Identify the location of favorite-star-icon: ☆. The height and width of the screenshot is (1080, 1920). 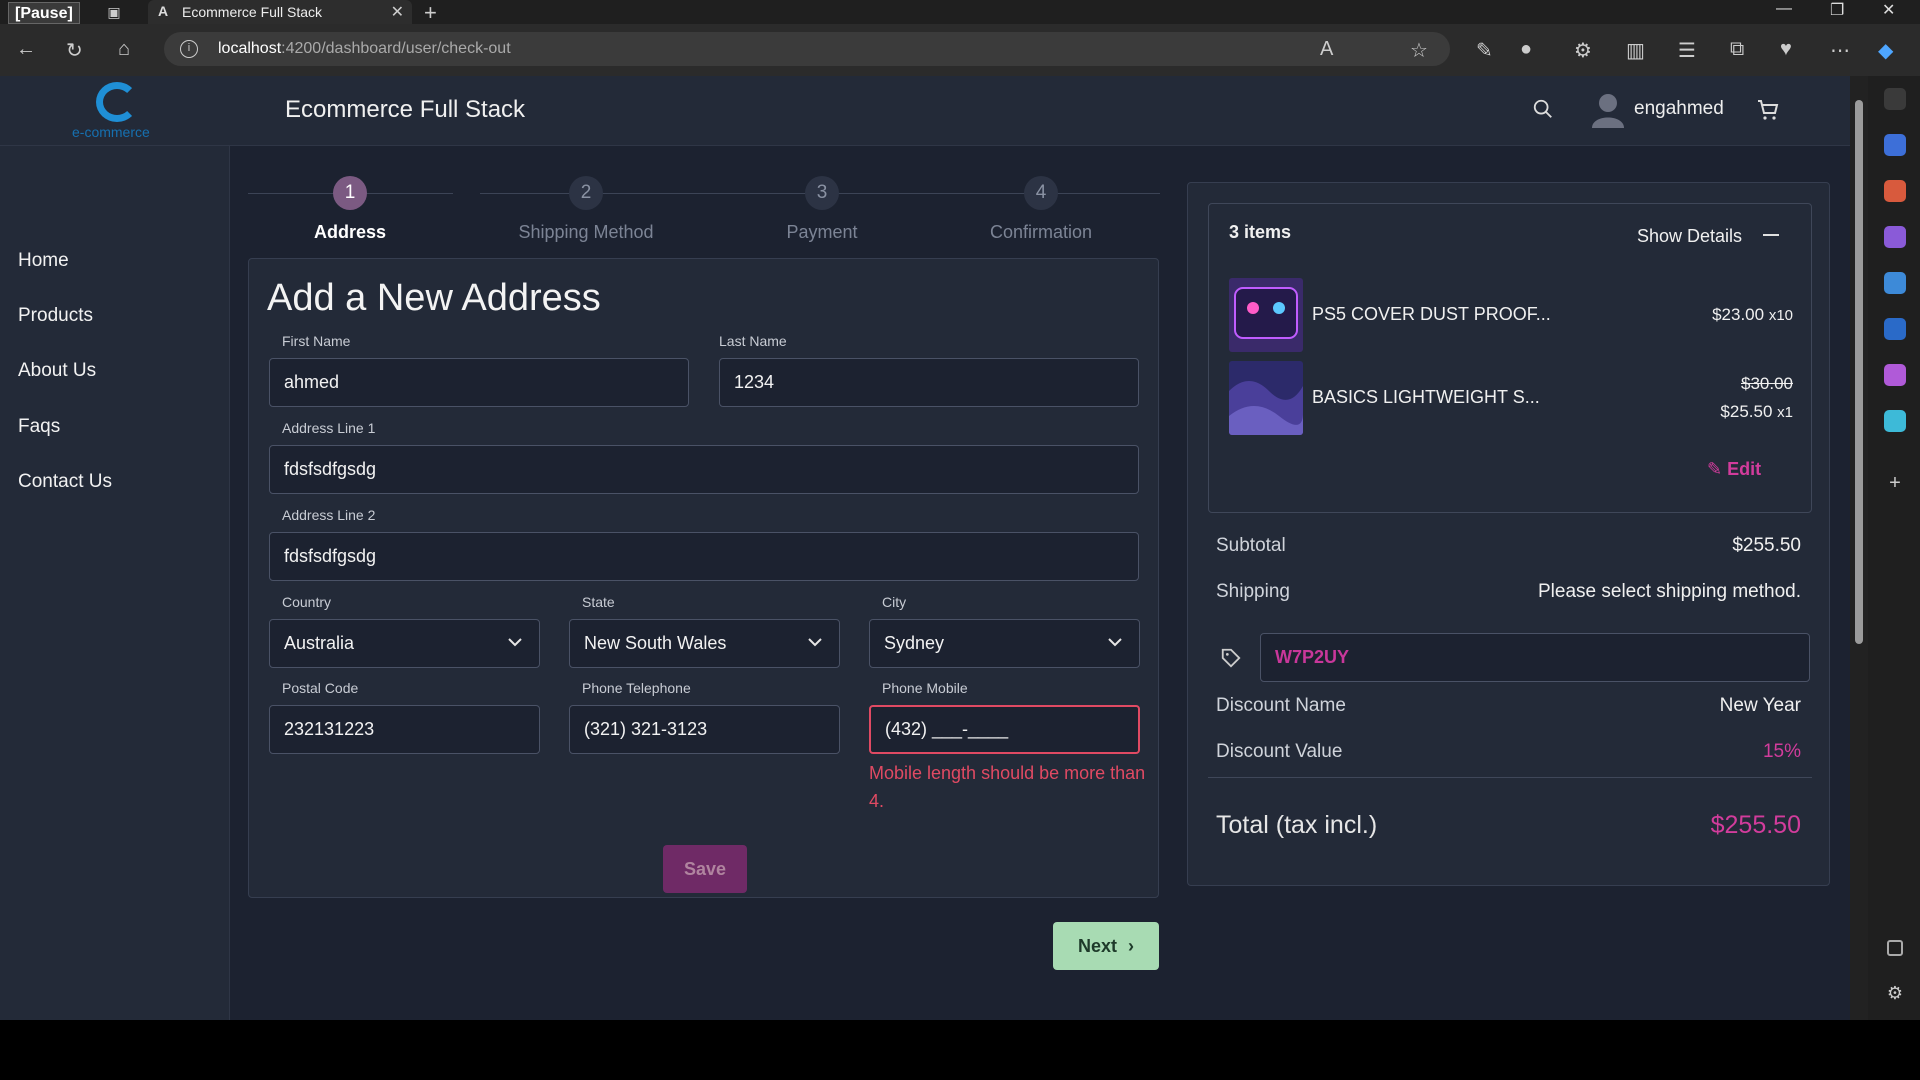
(1419, 50).